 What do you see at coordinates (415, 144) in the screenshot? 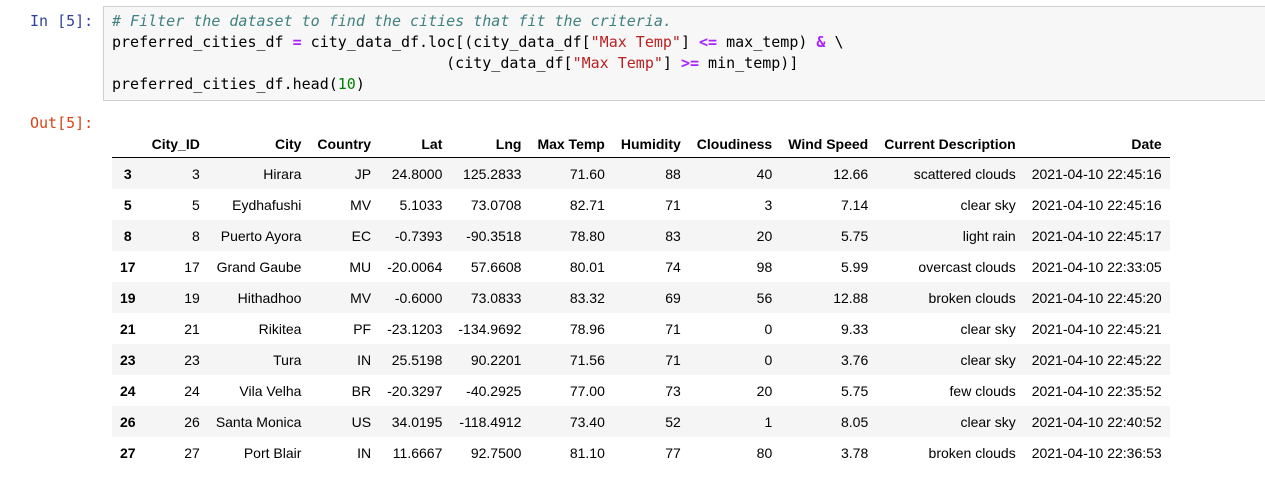
I see `column-header: Lat` at bounding box center [415, 144].